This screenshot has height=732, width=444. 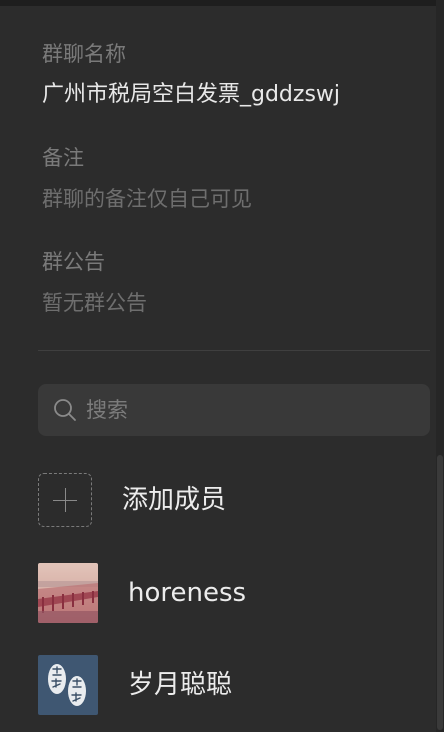 I want to click on add-member-icon, so click(x=65, y=500).